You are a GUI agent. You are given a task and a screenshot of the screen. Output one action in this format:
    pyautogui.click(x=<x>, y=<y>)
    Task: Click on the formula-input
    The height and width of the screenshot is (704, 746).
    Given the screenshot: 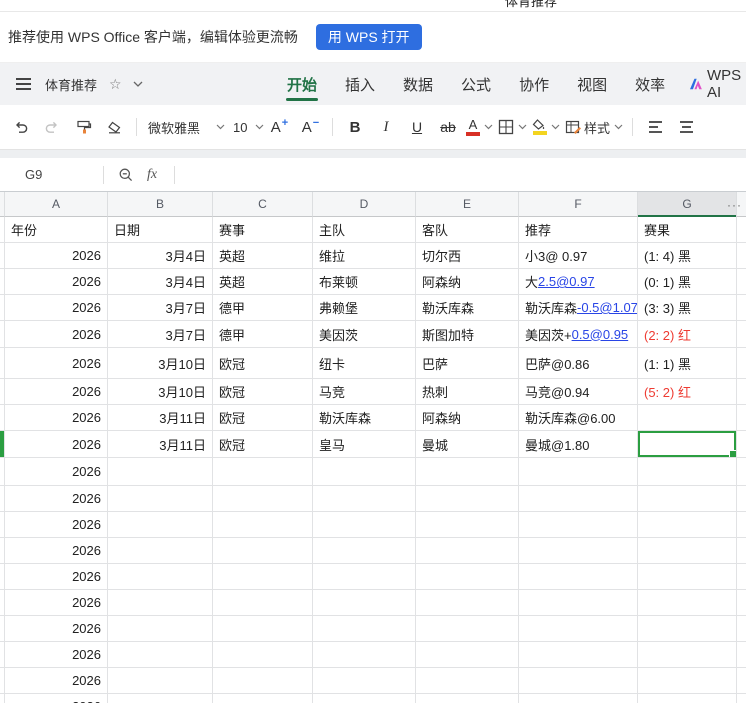 What is the action you would take?
    pyautogui.click(x=465, y=174)
    